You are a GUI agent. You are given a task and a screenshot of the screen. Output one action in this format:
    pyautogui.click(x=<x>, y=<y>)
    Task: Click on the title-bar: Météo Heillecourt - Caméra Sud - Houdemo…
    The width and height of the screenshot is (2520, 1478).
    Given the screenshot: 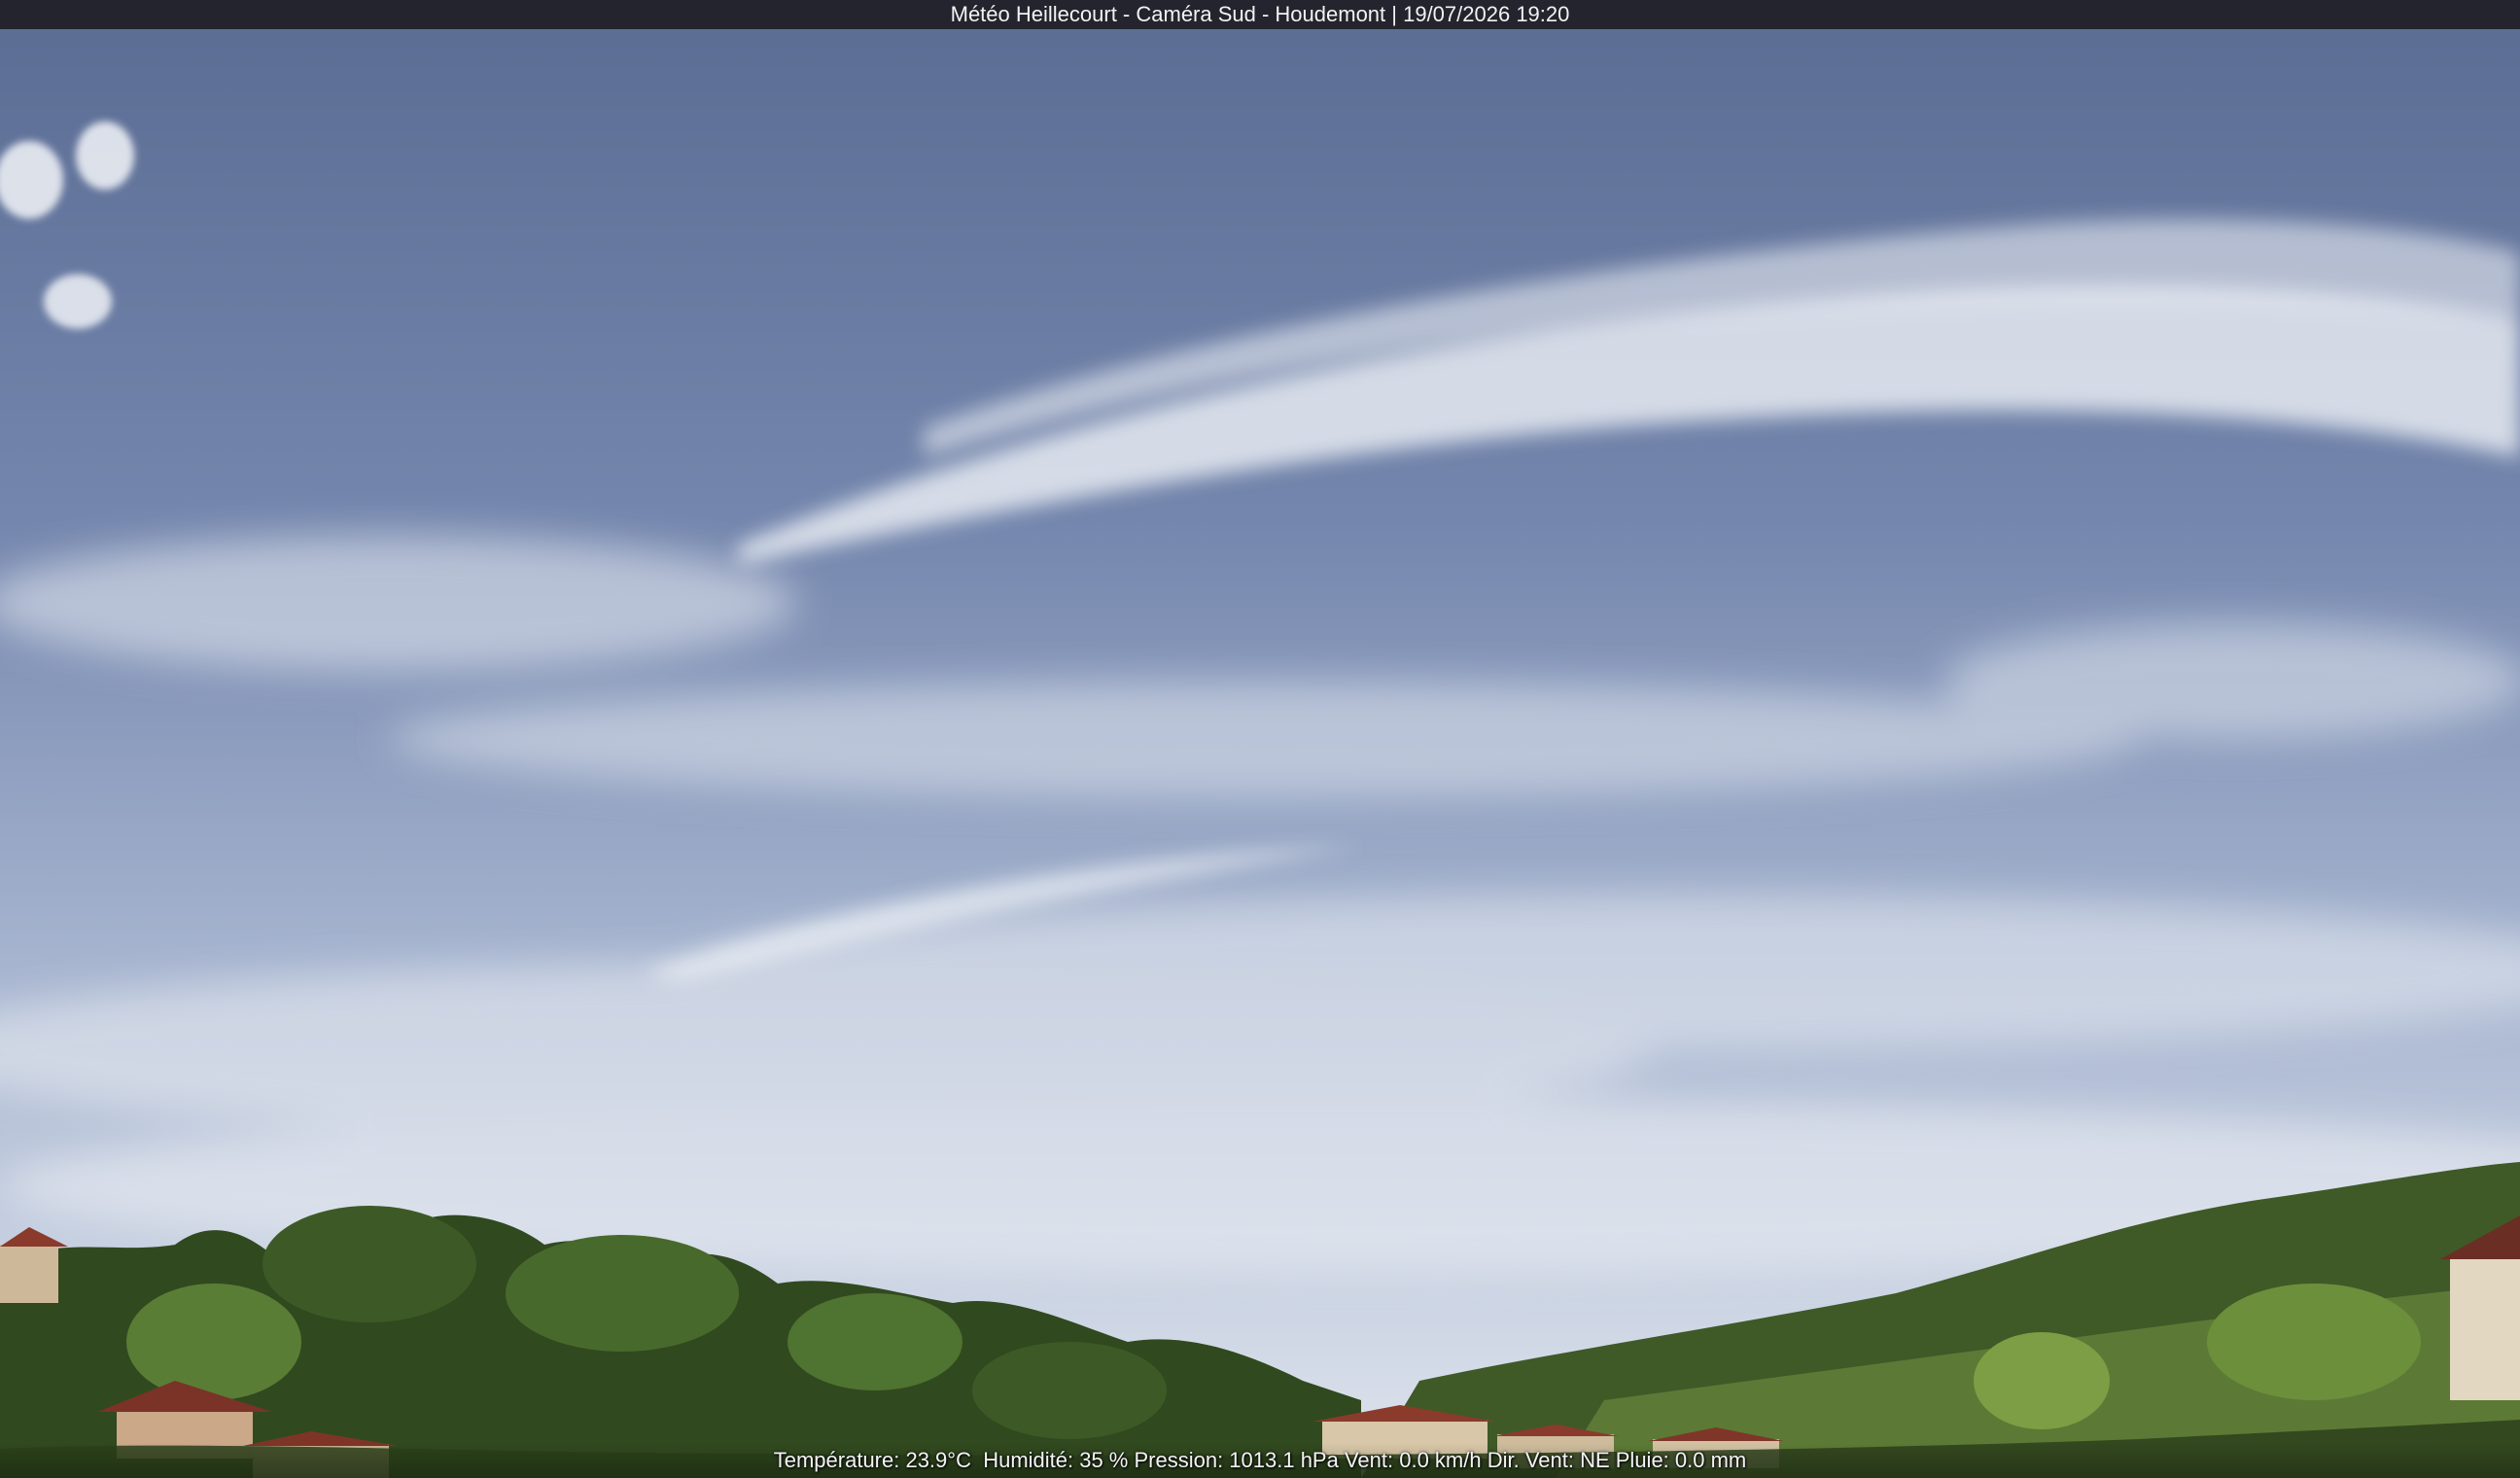 What is the action you would take?
    pyautogui.click(x=1260, y=14)
    